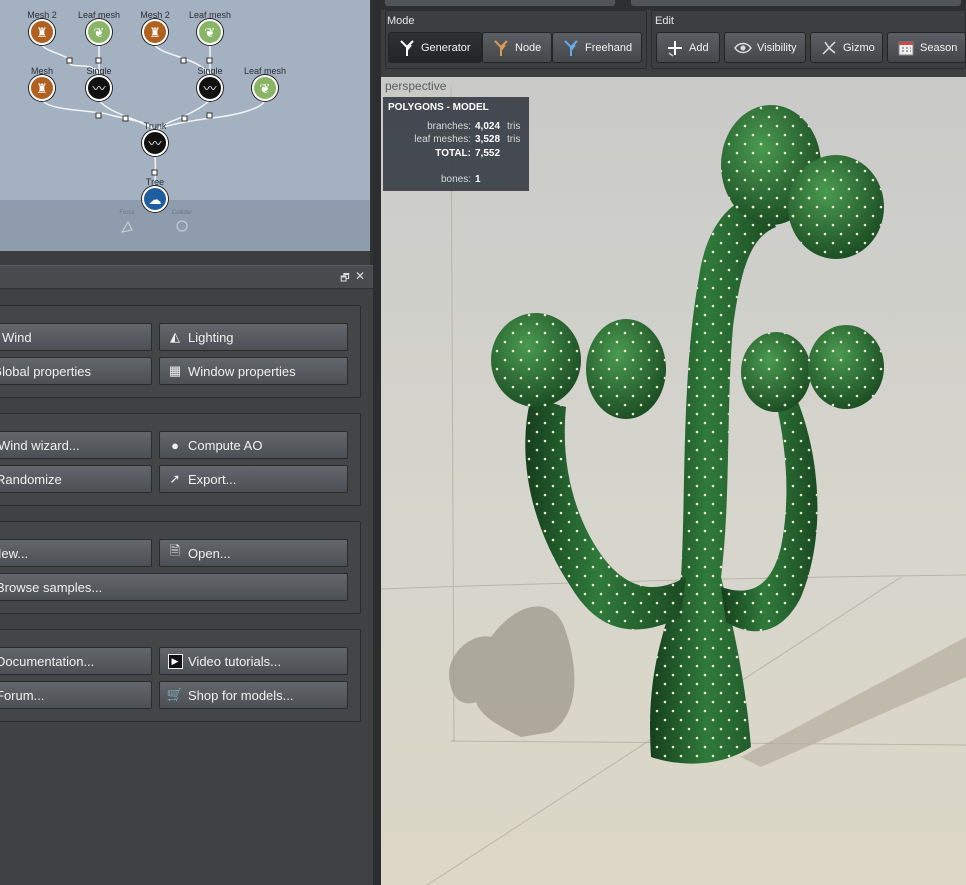 This screenshot has width=966, height=885. I want to click on edit-add-button: Add, so click(688, 47).